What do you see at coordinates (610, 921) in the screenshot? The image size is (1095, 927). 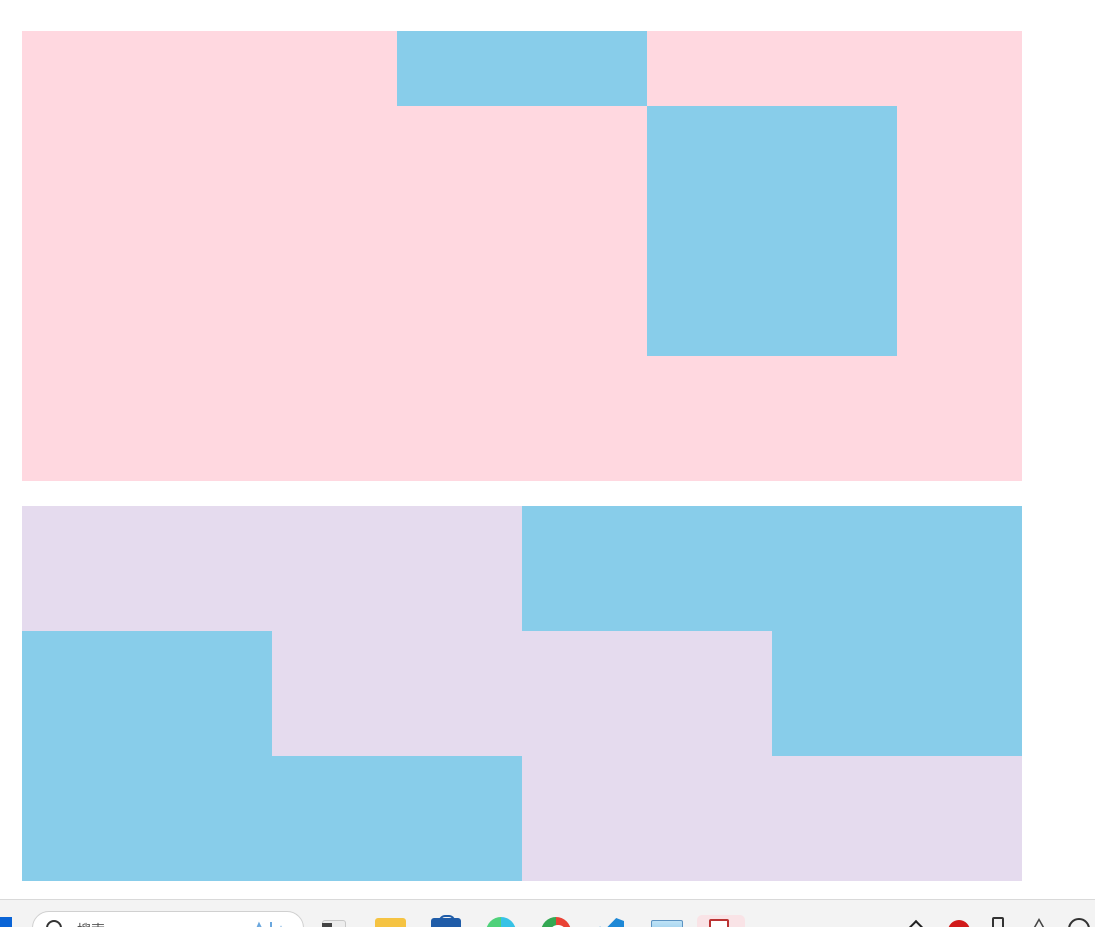 I see `vscode-icon` at bounding box center [610, 921].